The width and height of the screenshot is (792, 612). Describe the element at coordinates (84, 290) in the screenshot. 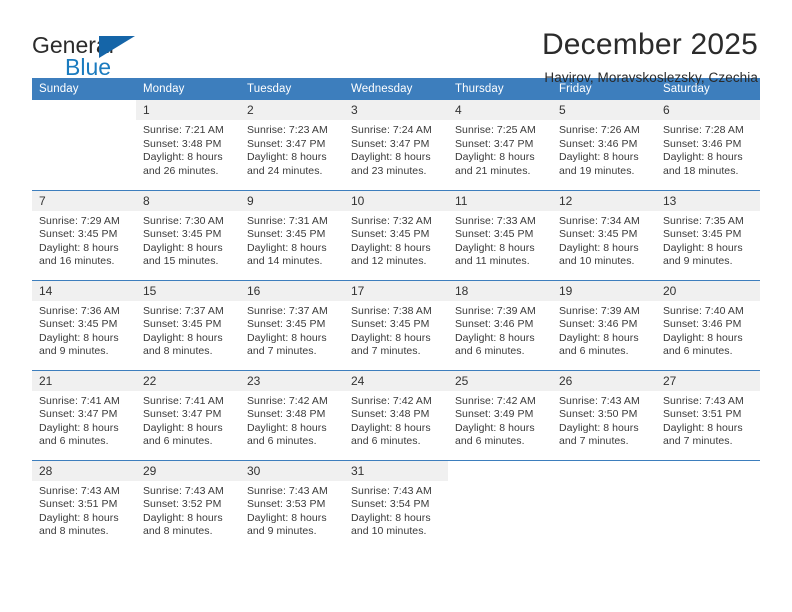

I see `day-number: 14` at that location.